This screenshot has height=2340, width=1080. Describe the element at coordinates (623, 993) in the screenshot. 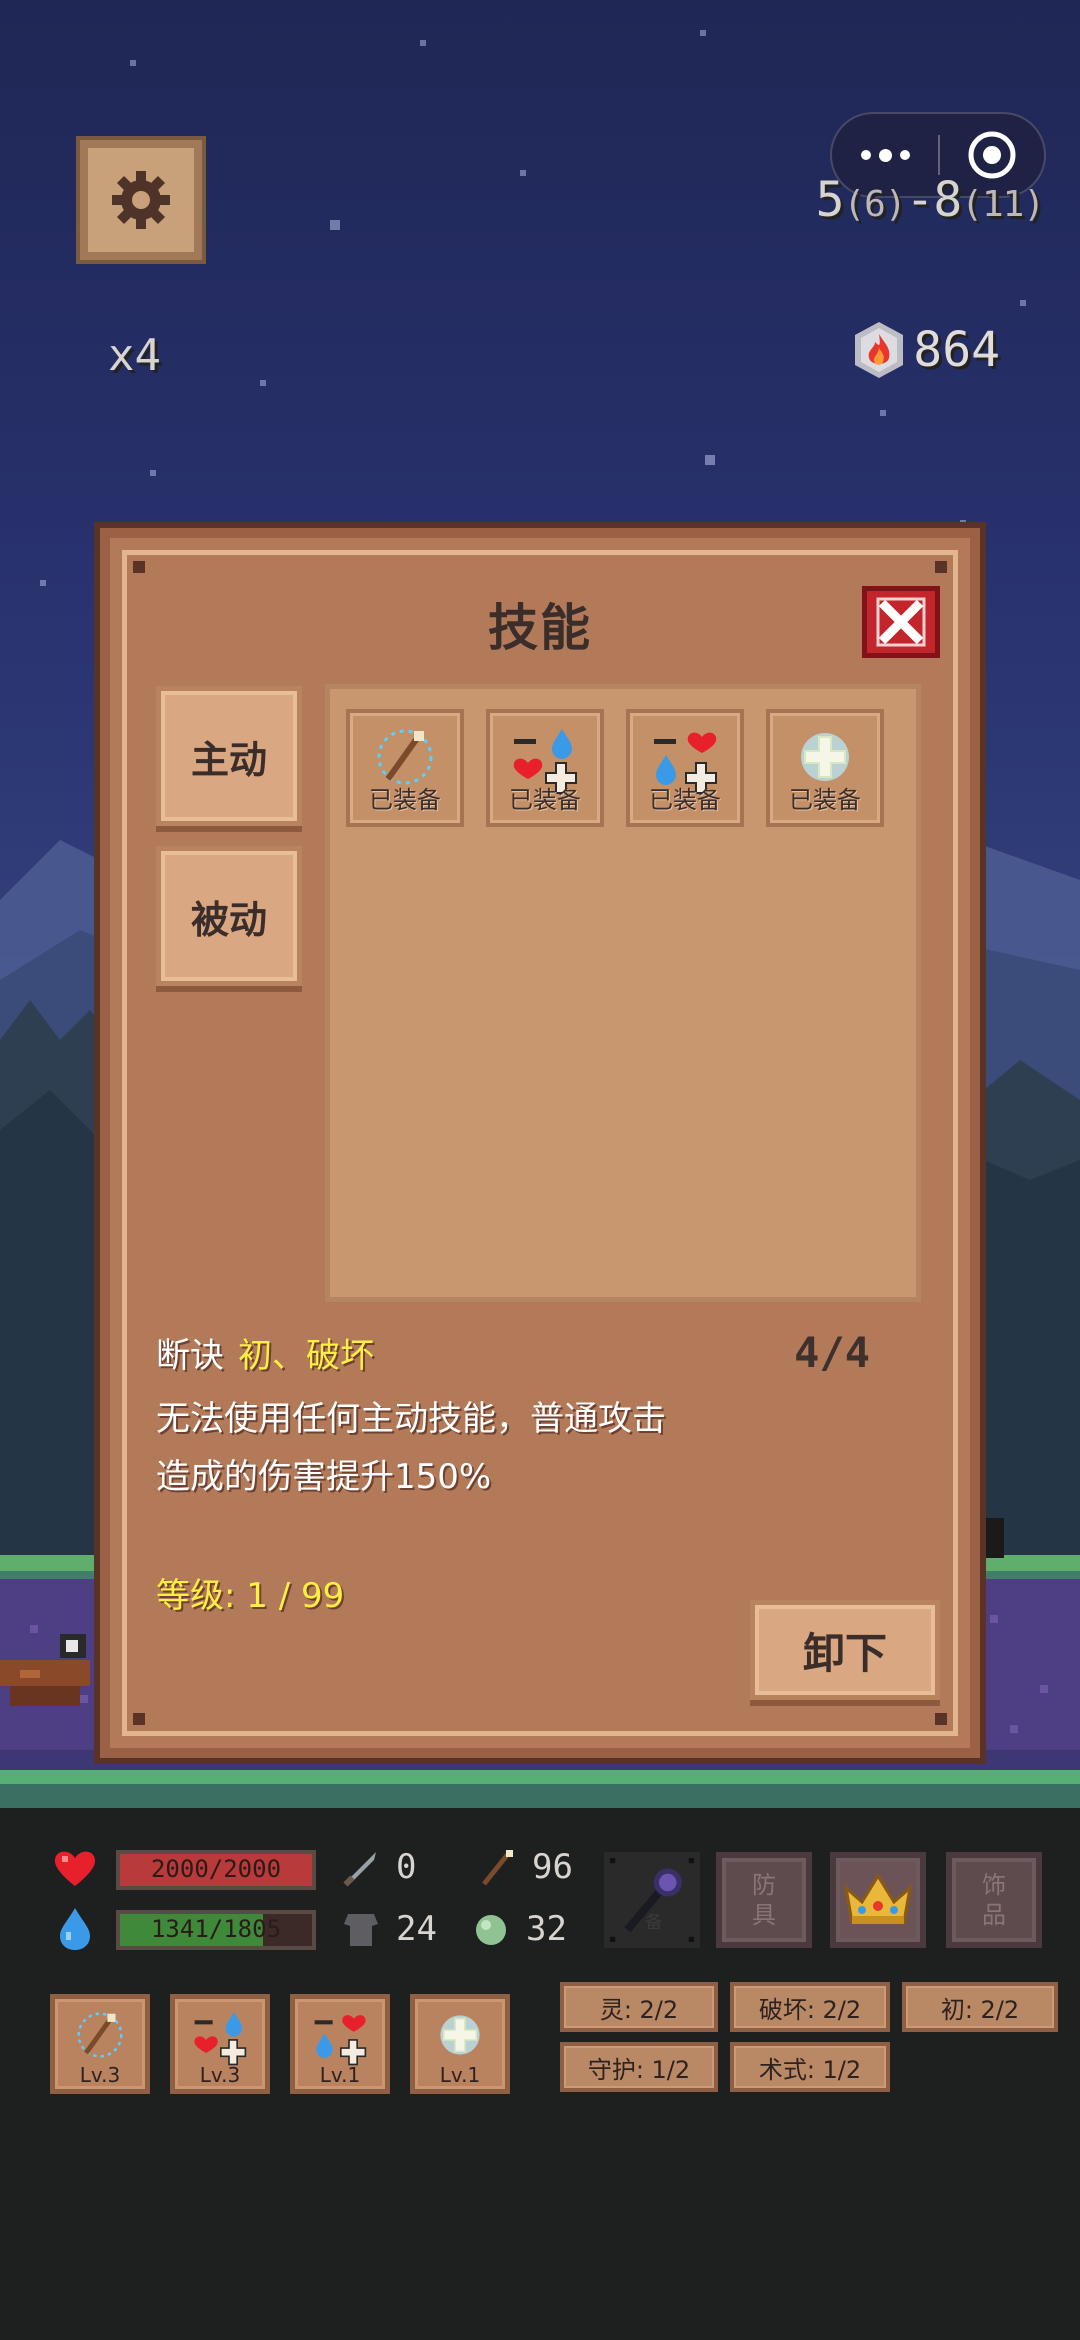

I see `skill-list: 已装备 已装备 已装备 已装备` at that location.